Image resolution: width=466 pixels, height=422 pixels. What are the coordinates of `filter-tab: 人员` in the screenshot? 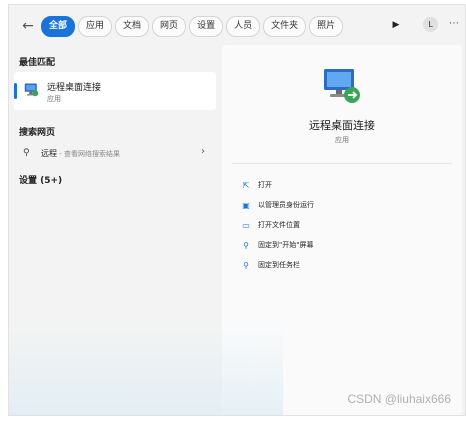 It's located at (243, 26).